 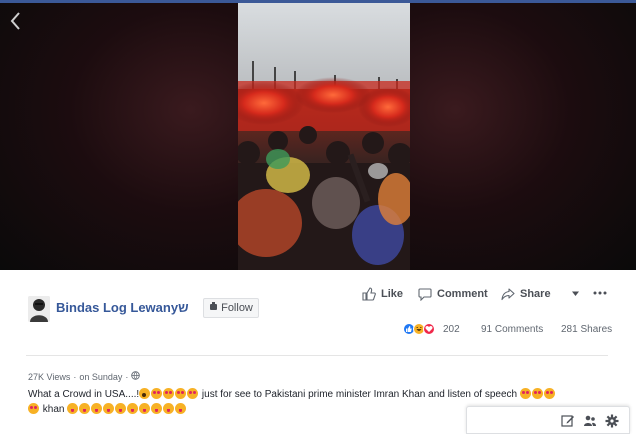 I want to click on chat-bar, so click(x=548, y=420).